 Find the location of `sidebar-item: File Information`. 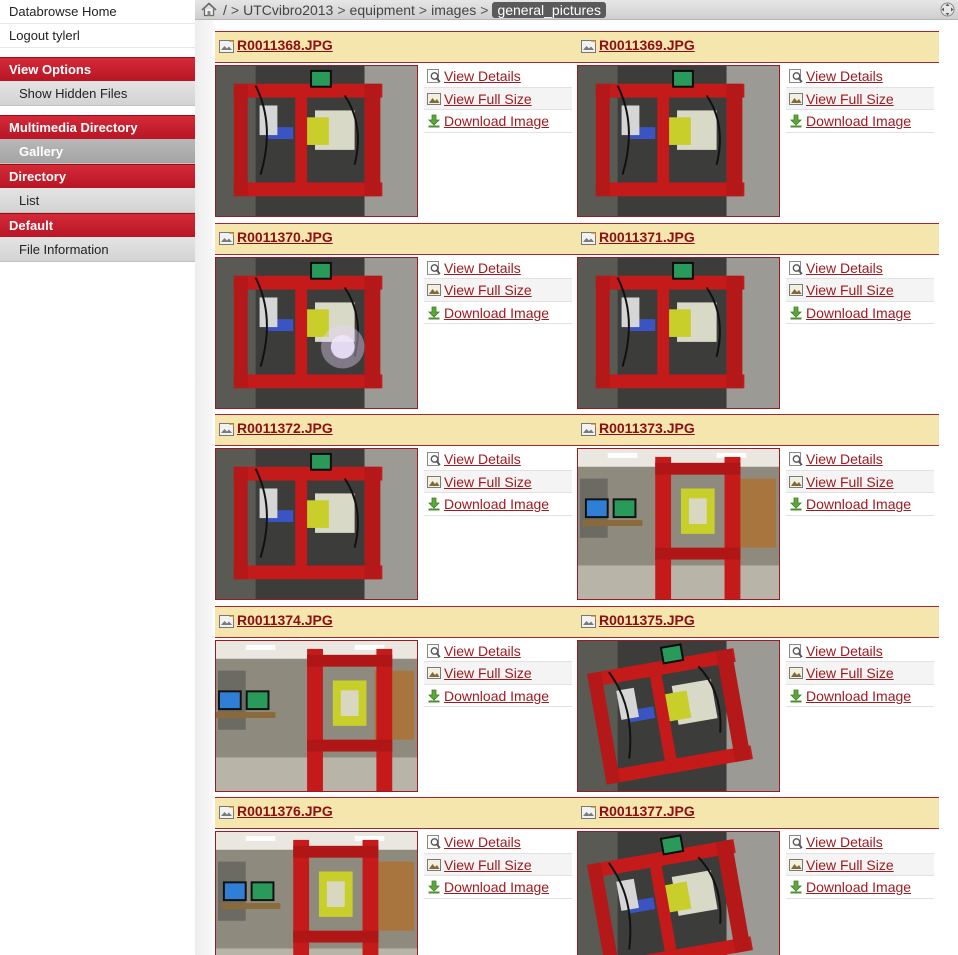

sidebar-item: File Information is located at coordinates (97, 249).